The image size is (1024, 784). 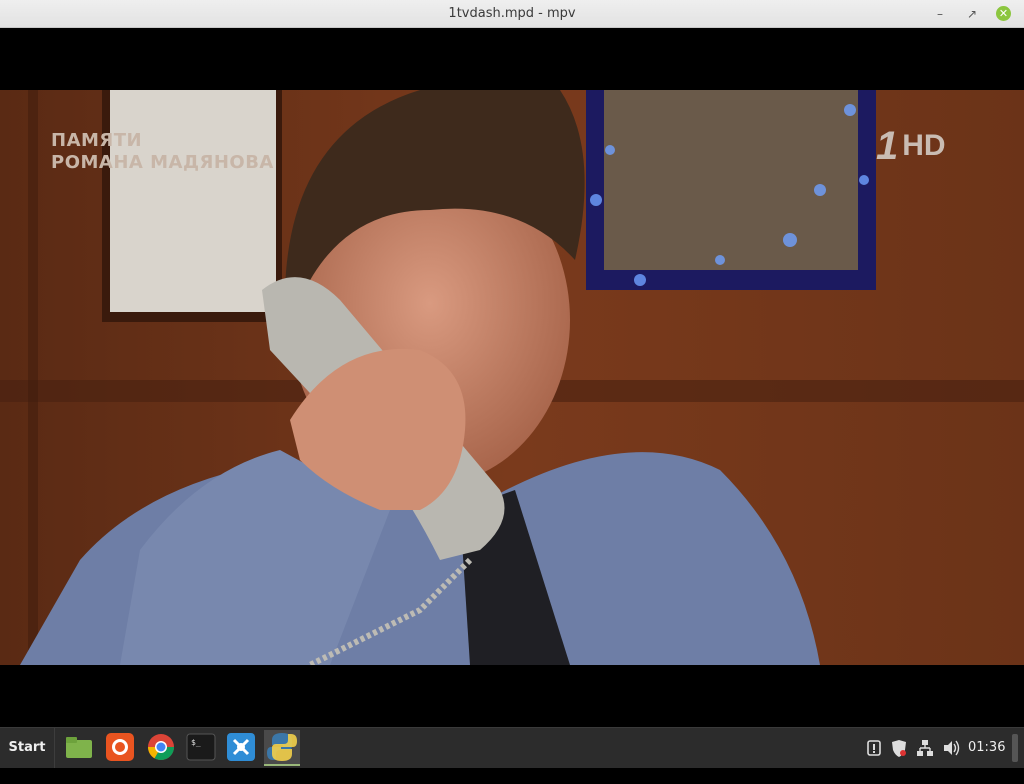 I want to click on channel-hd-label: HD, so click(x=924, y=145).